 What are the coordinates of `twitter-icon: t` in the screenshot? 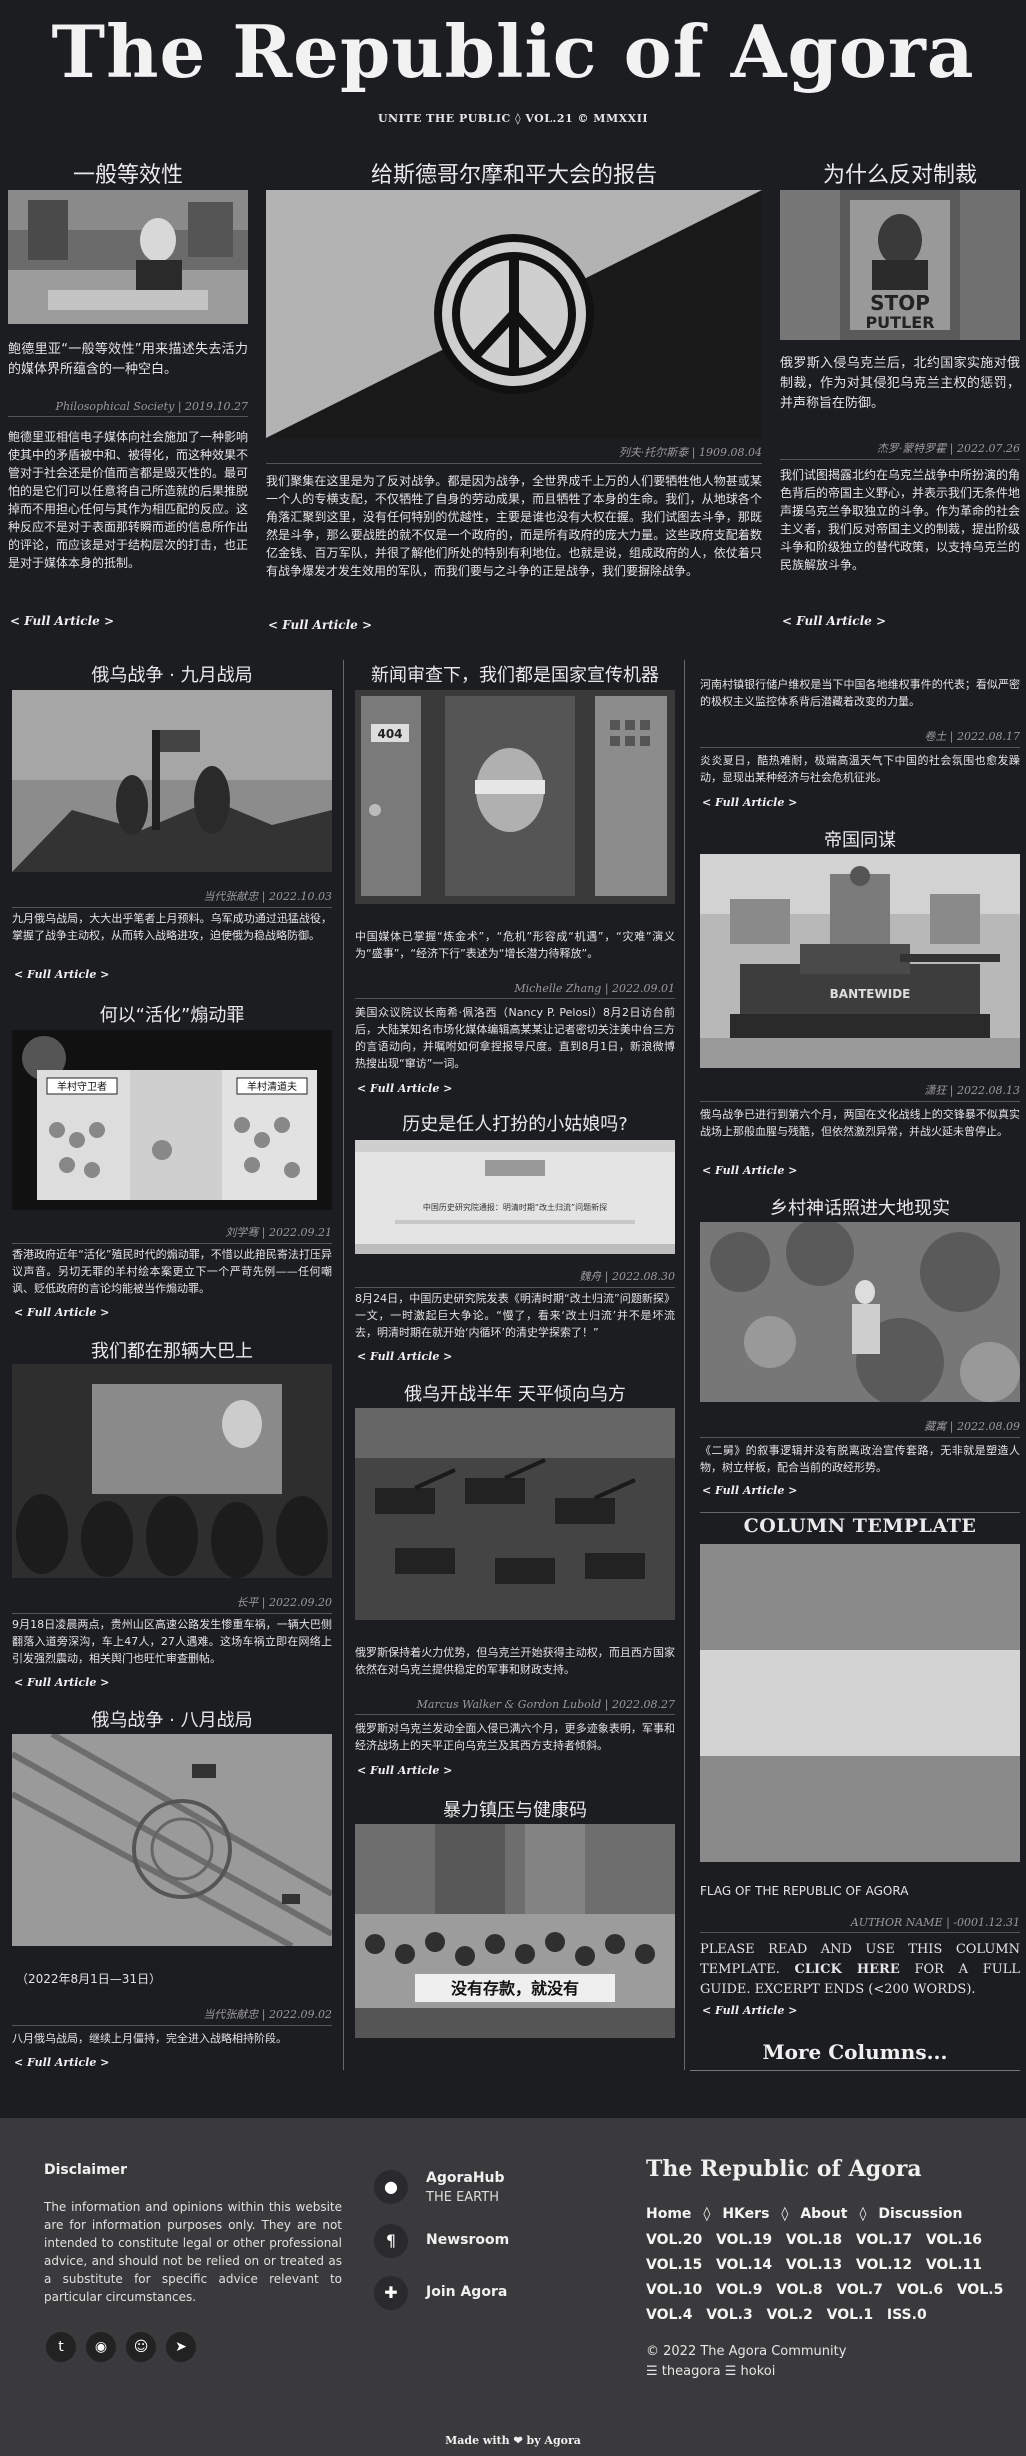 It's located at (61, 2347).